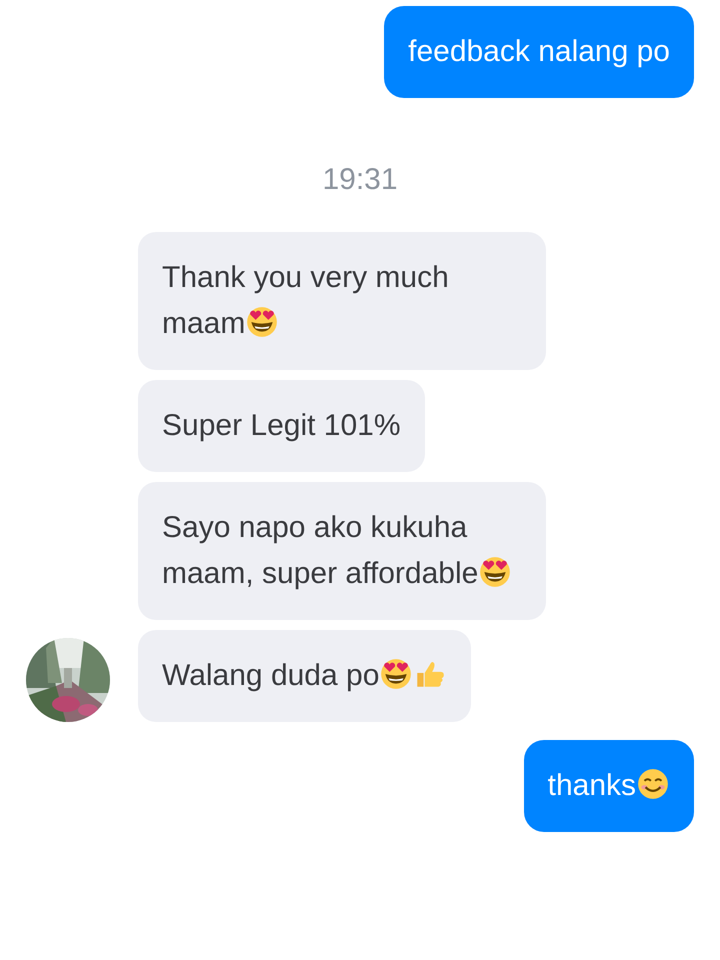 This screenshot has height=960, width=720. I want to click on received-message: Sayo napo ako kukuha maam, super affordable, so click(342, 551).